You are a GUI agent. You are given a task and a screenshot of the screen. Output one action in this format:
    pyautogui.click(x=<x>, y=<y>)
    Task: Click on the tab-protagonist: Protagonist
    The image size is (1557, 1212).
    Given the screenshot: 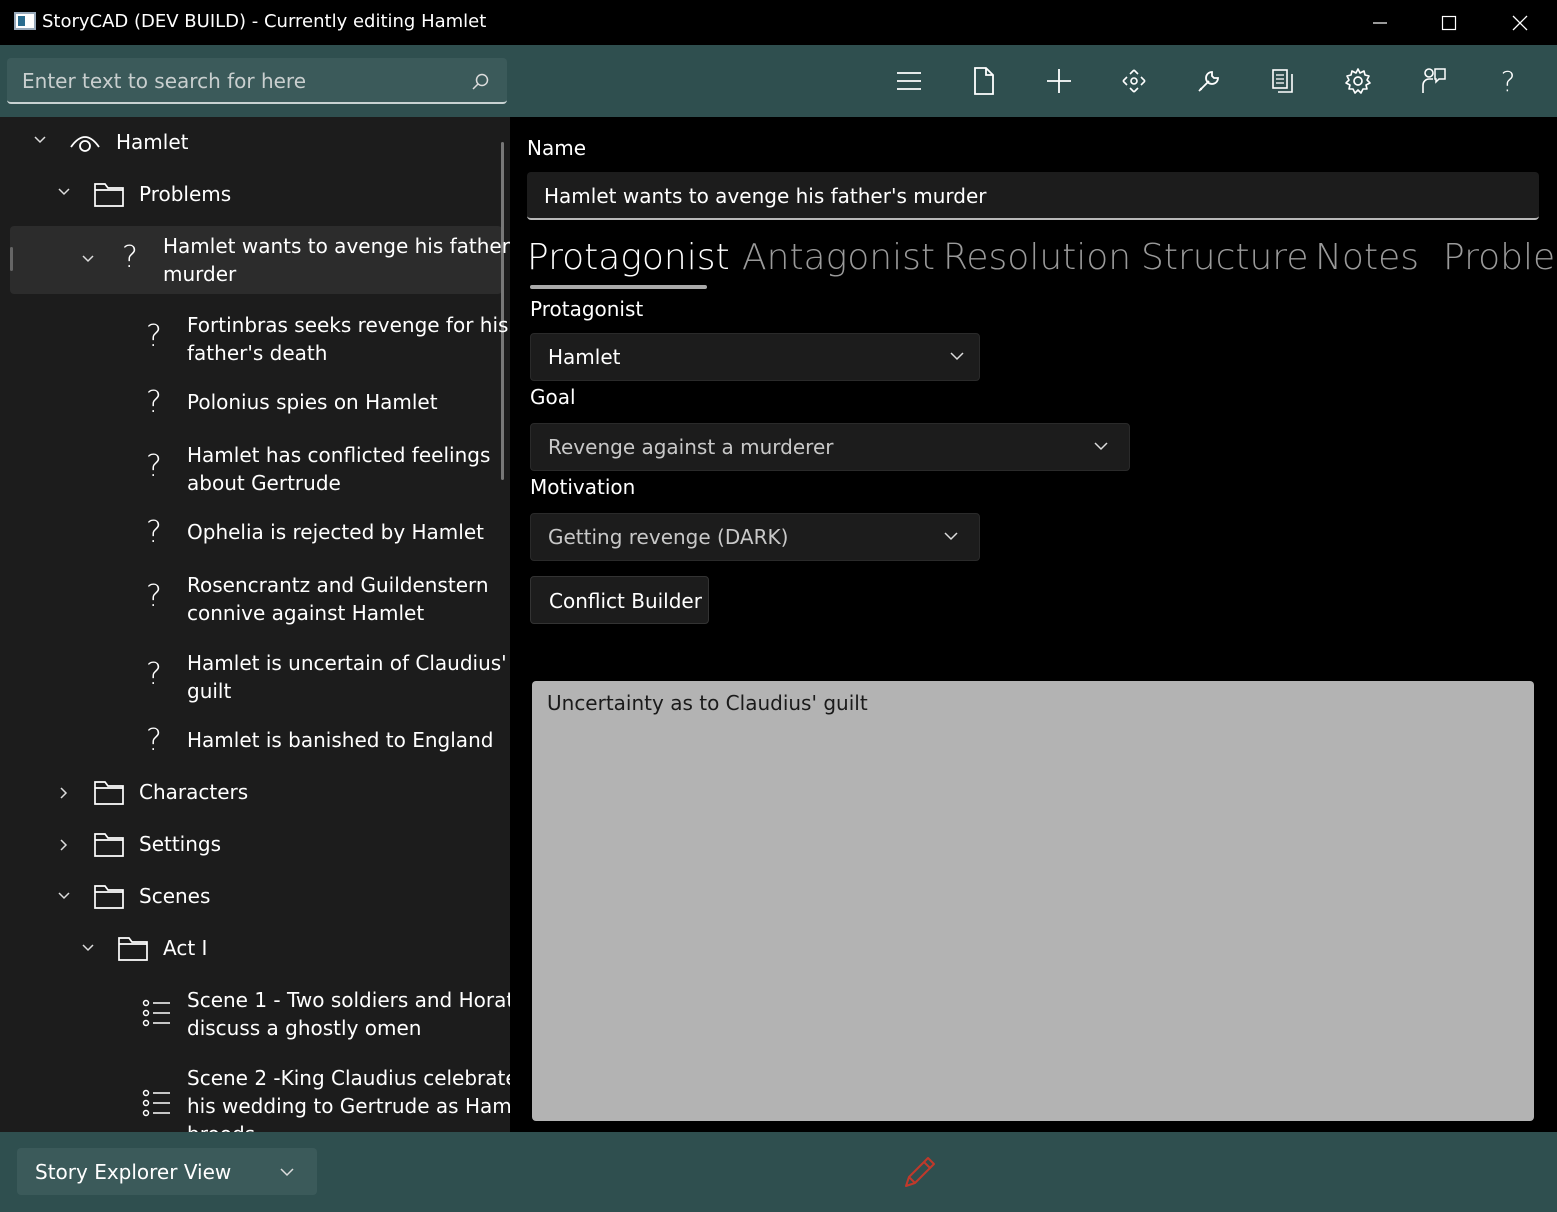 What is the action you would take?
    pyautogui.click(x=628, y=257)
    